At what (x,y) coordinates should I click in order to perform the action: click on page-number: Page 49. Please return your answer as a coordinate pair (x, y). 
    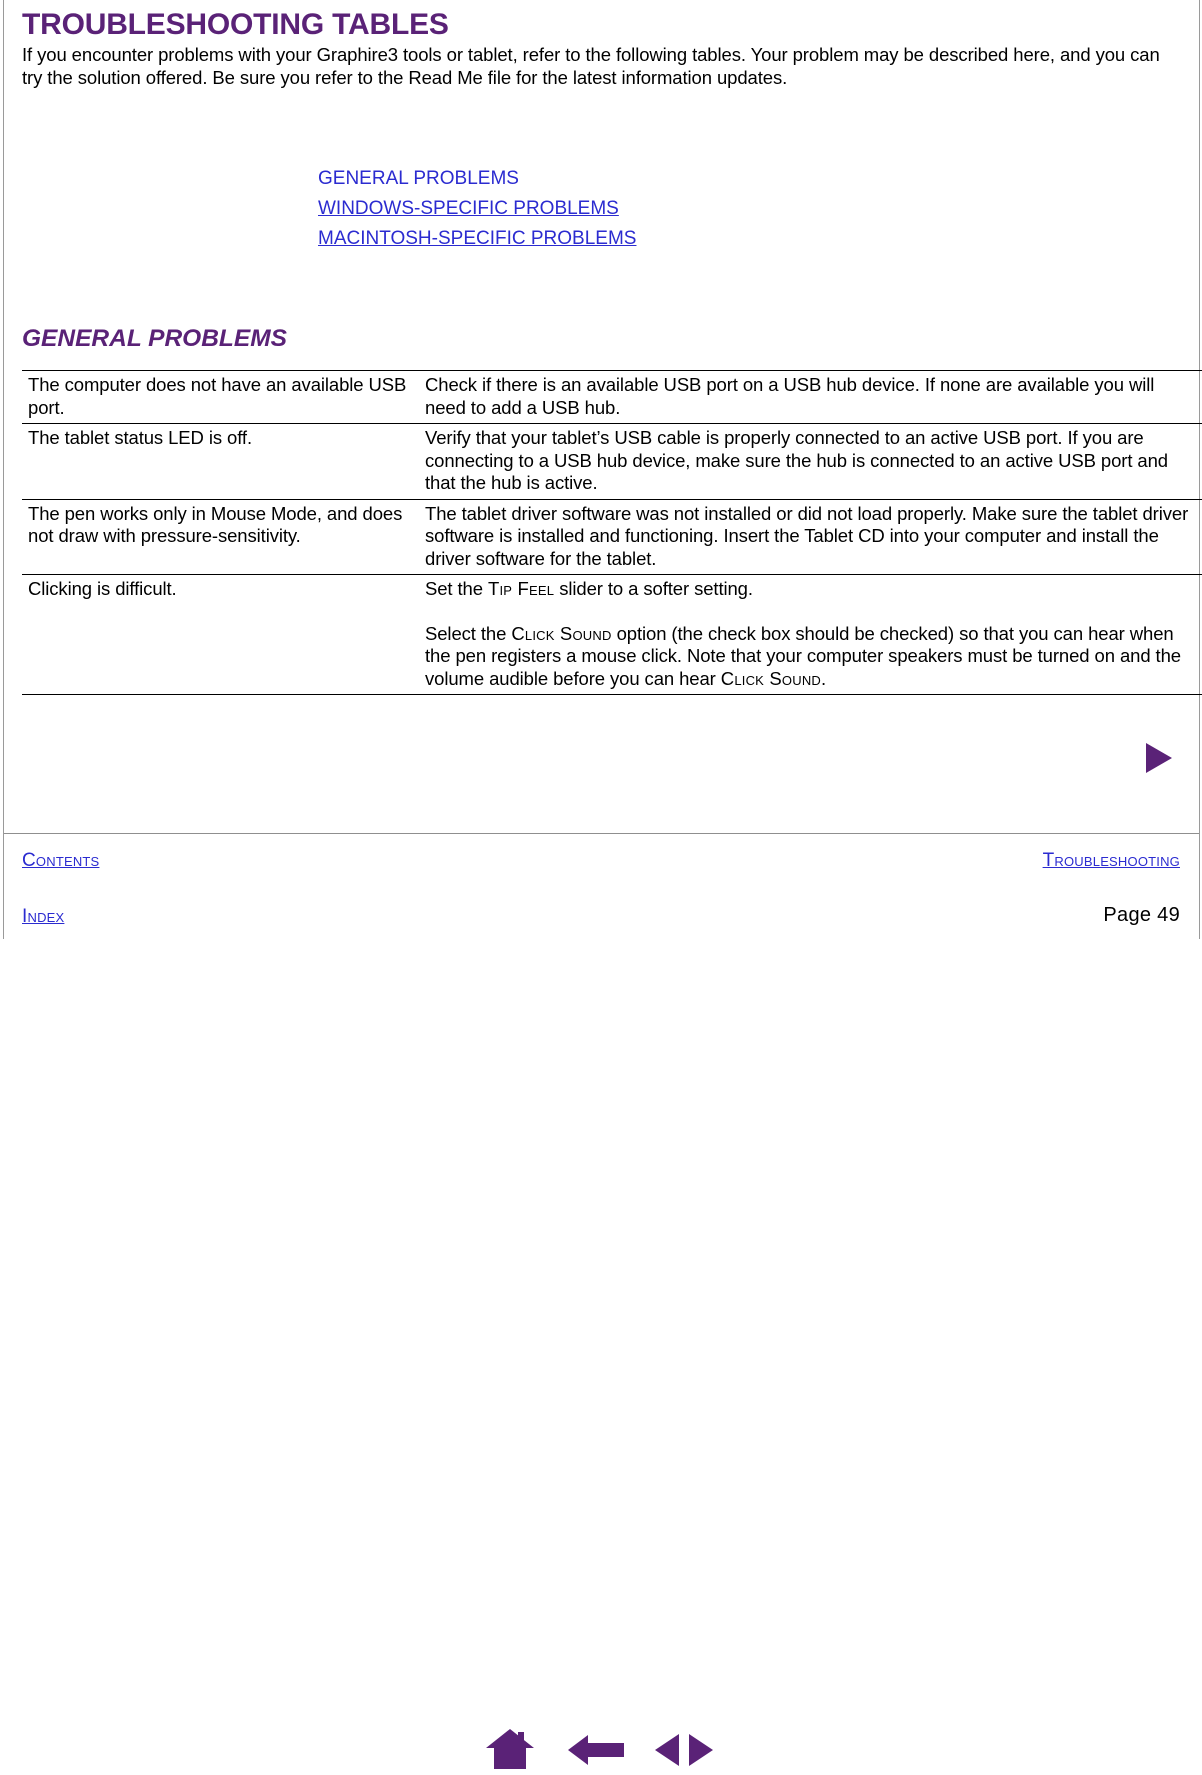
    Looking at the image, I should click on (1141, 915).